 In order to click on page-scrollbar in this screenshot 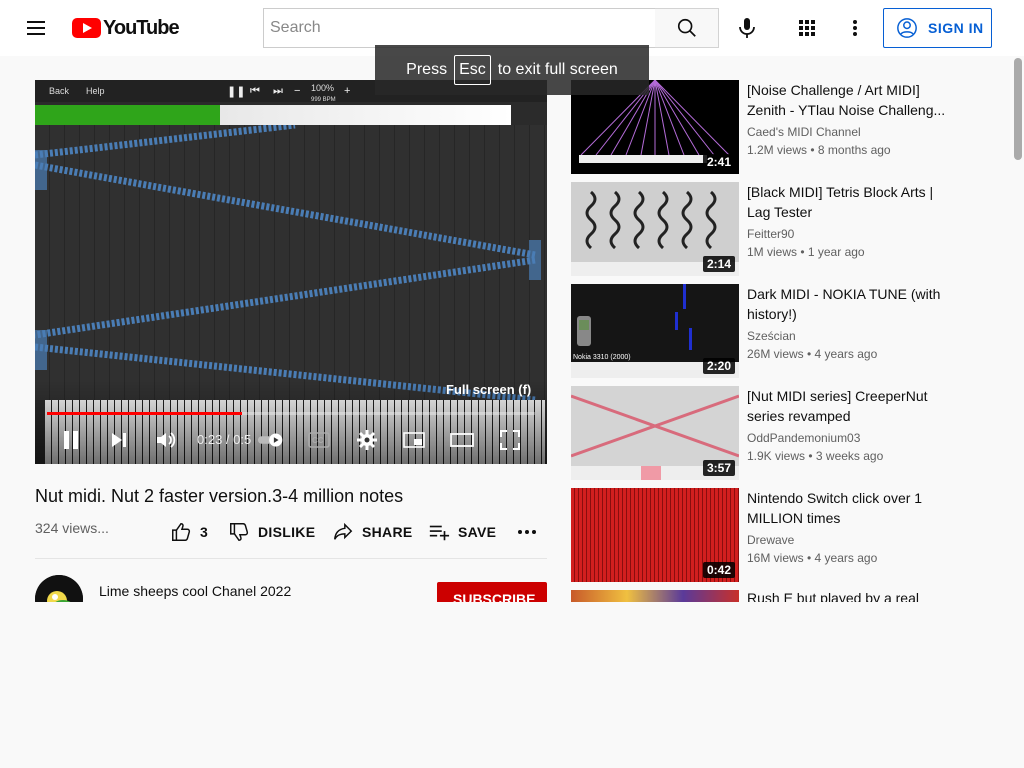, I will do `click(1018, 412)`.